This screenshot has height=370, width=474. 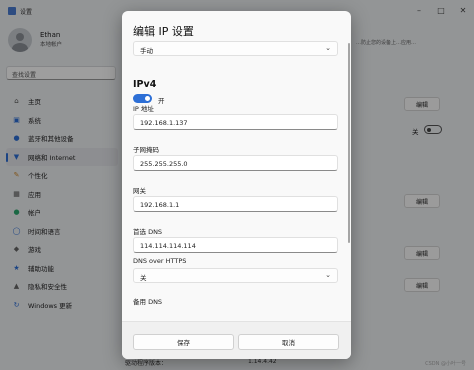 I want to click on ip-mode-select: 手动 ⌄, so click(x=235, y=48).